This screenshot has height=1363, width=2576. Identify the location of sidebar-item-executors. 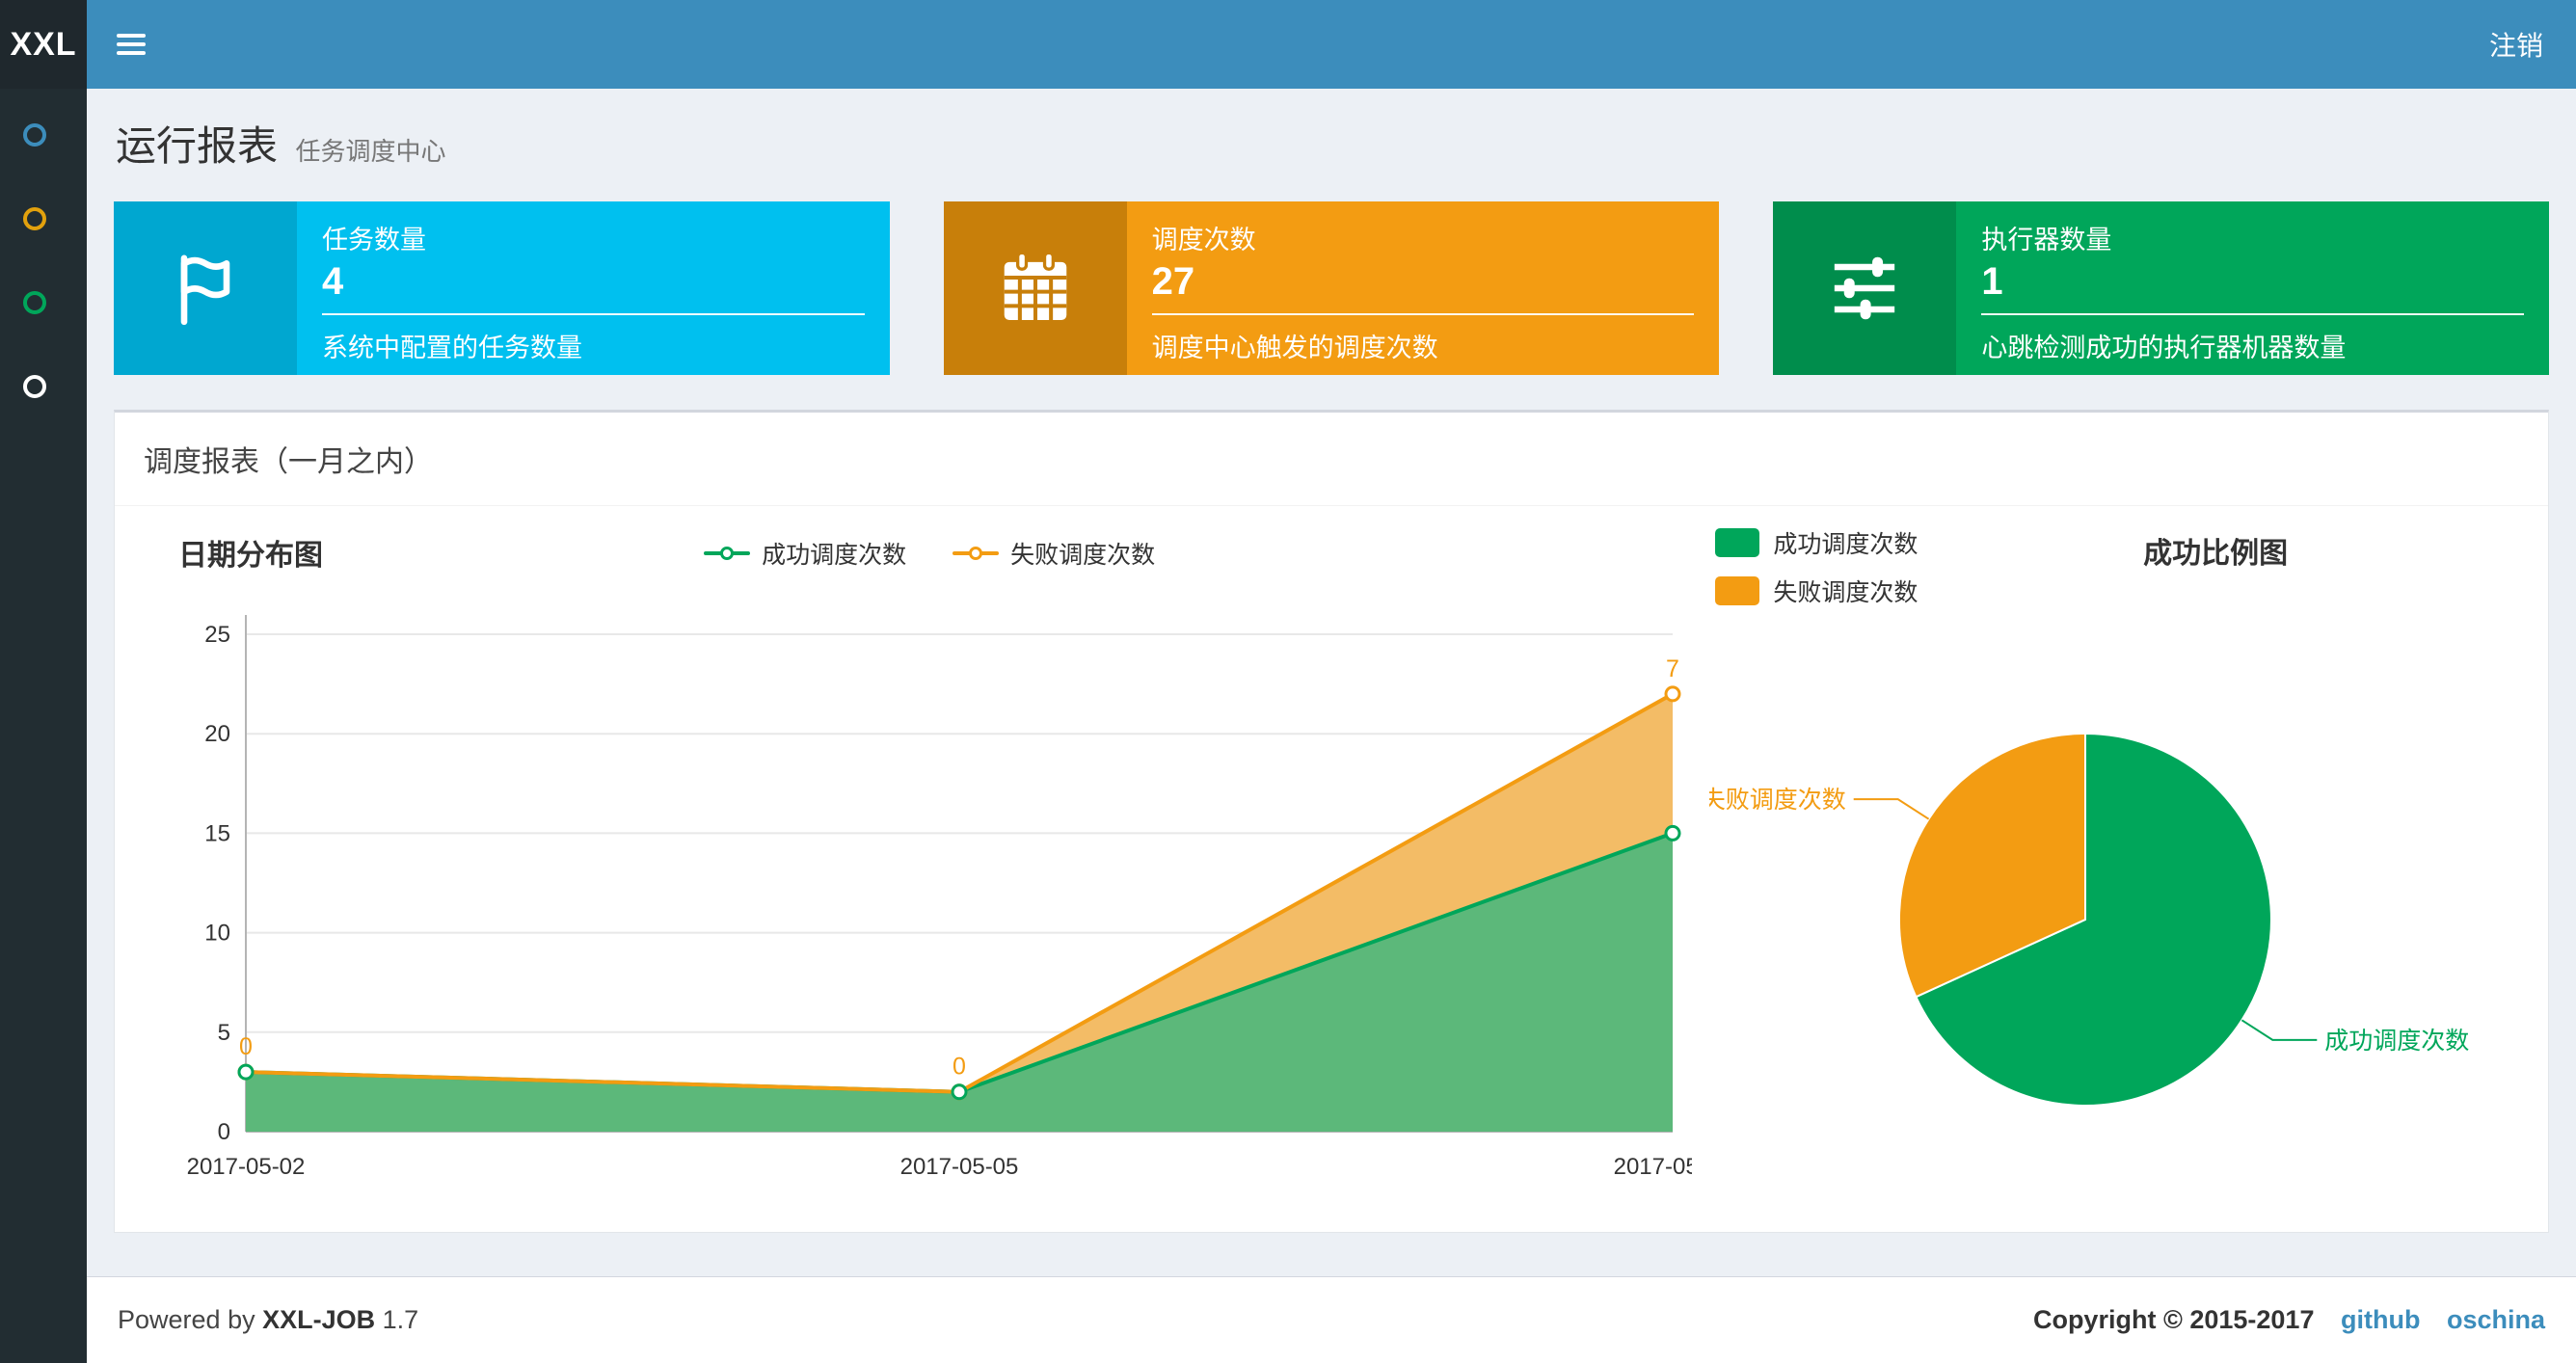
(44, 386).